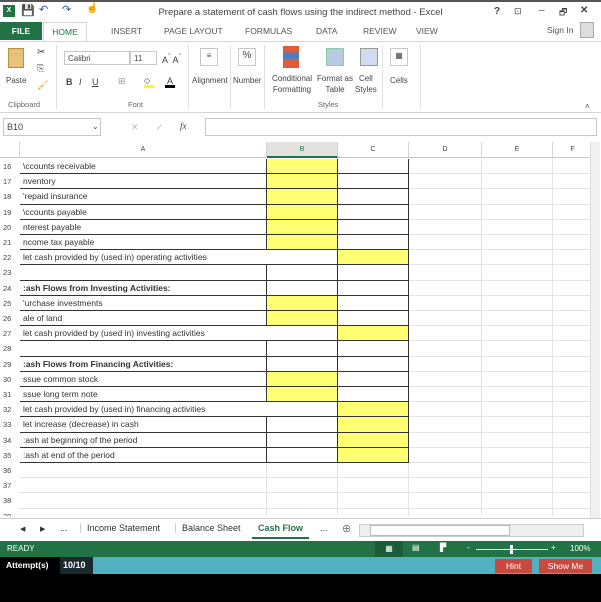  I want to click on select-all-corner, so click(10, 150).